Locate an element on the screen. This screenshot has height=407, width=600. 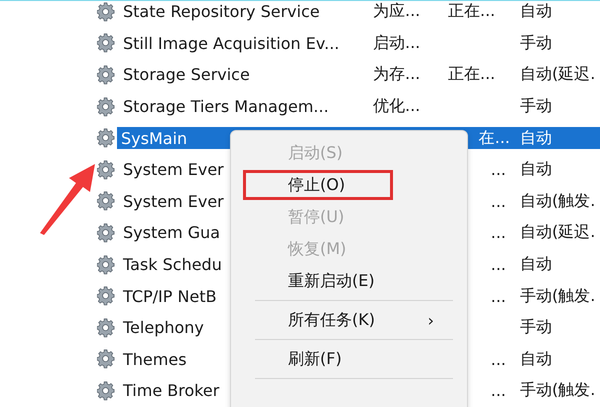
service-name: SysMain is located at coordinates (154, 138).